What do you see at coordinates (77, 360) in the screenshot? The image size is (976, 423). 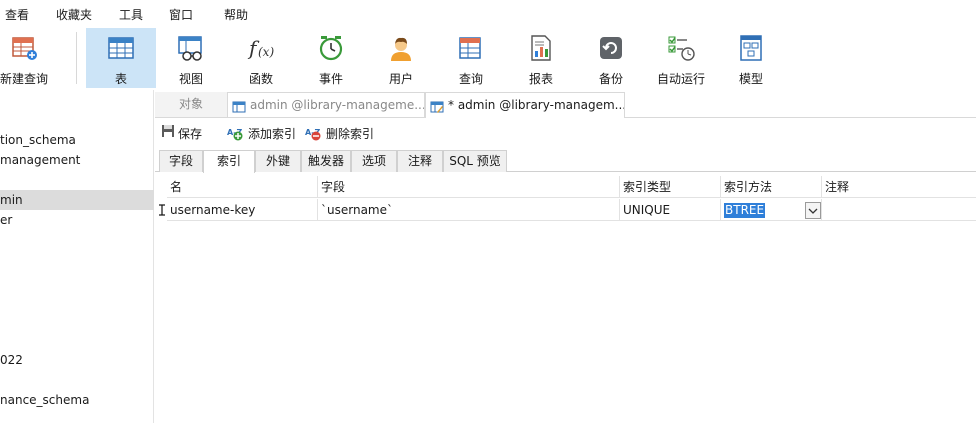 I see `tree-item: 022` at bounding box center [77, 360].